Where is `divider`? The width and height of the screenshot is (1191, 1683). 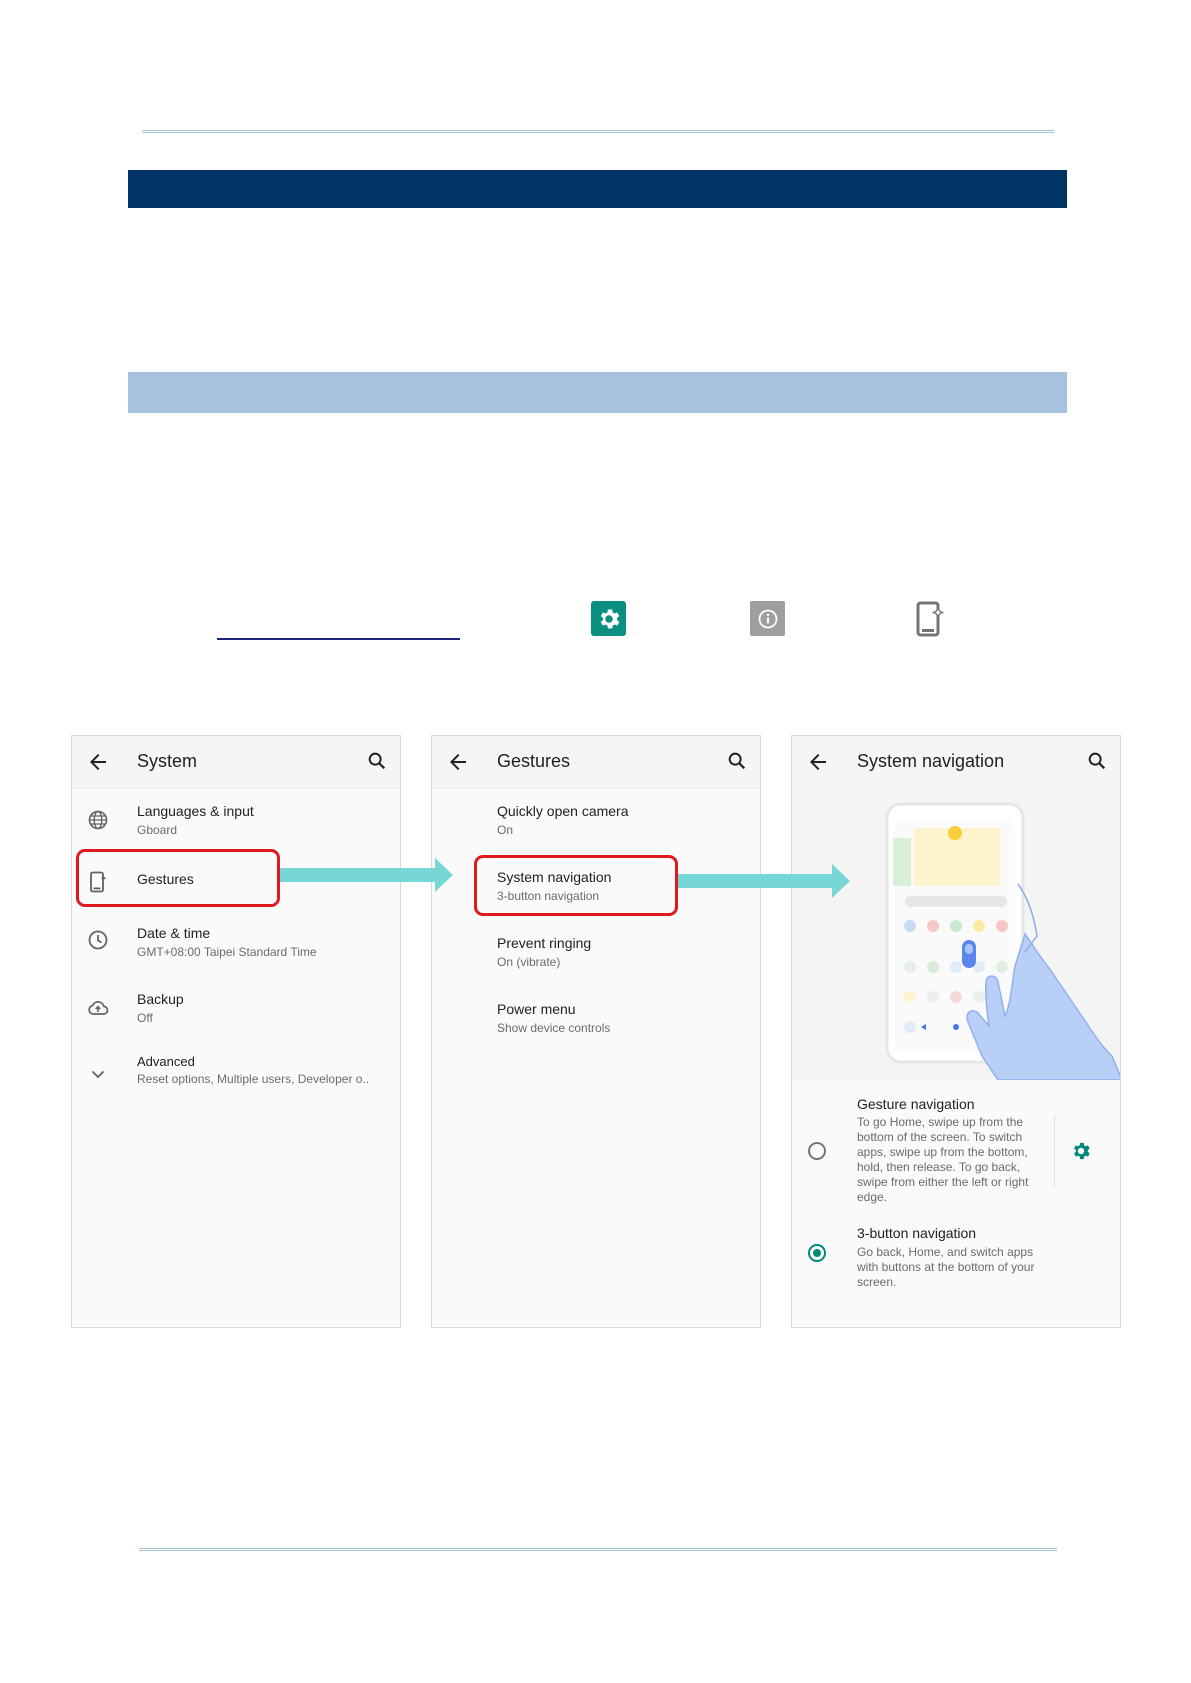
divider is located at coordinates (1054, 1151).